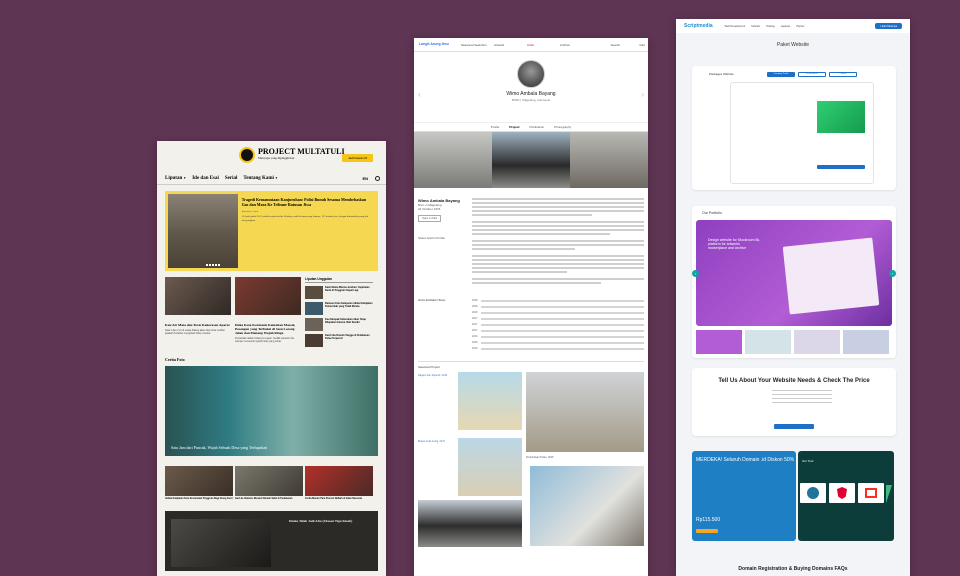  Describe the element at coordinates (495, 127) in the screenshot. I see `tab-profile: Profile` at that location.